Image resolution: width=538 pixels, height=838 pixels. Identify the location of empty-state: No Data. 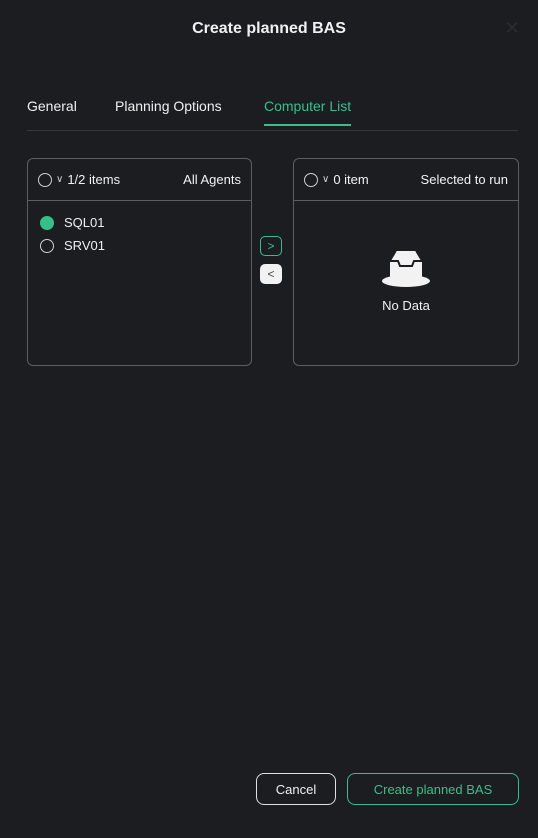
(406, 280).